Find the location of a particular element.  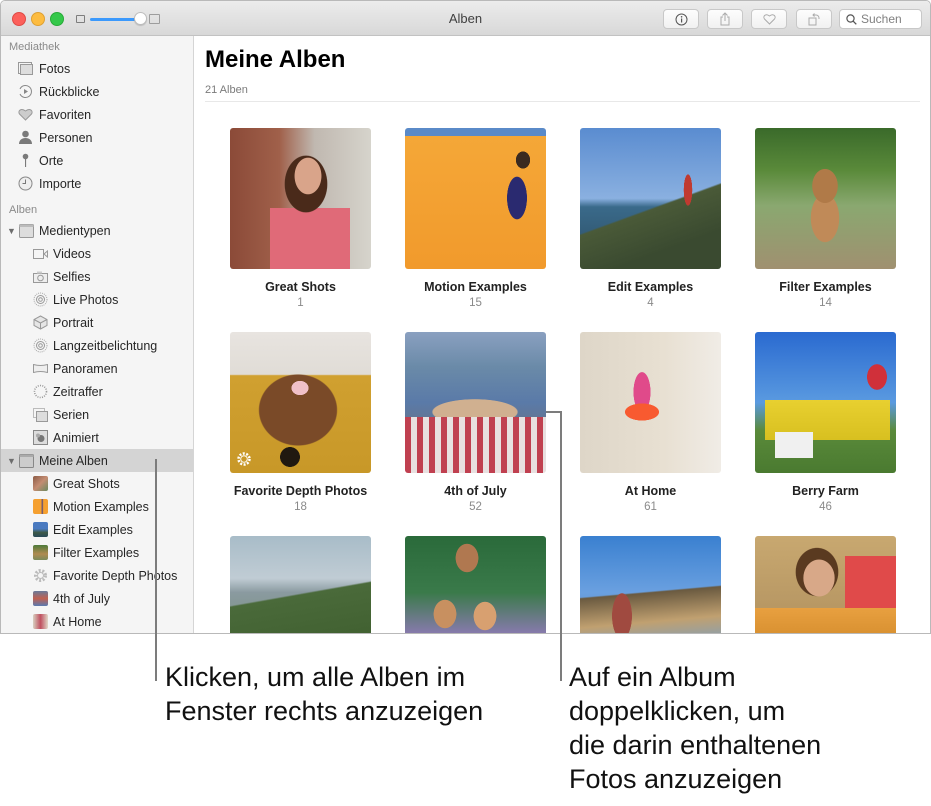

album-count: 21 Alben is located at coordinates (226, 90).